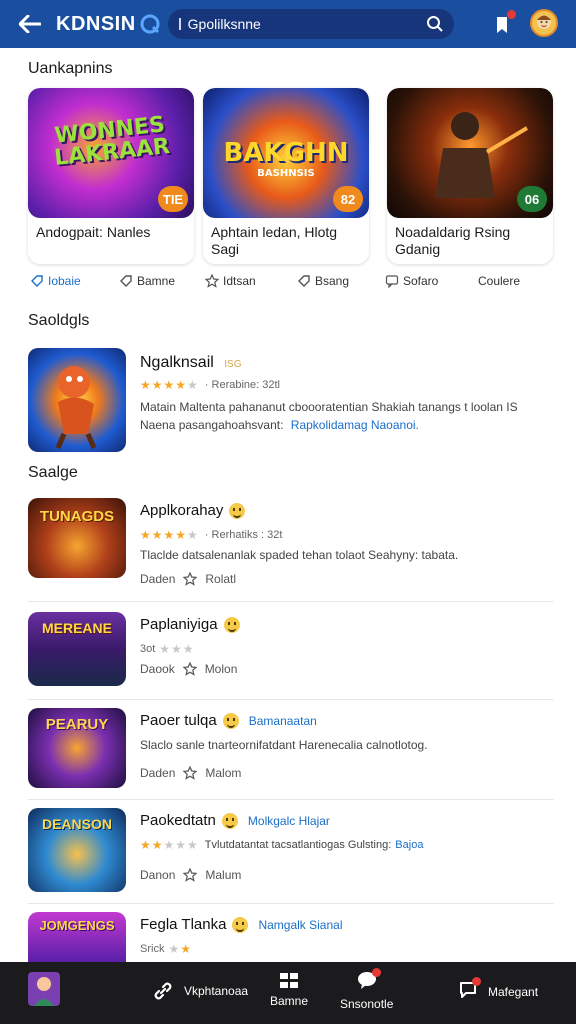  Describe the element at coordinates (504, 24) in the screenshot. I see `notifications-button` at that location.